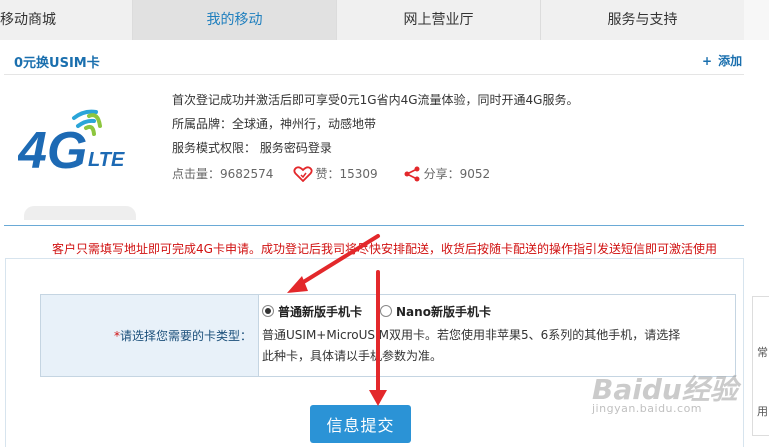 This screenshot has width=769, height=447. I want to click on like-button: 赞：15309, so click(335, 173).